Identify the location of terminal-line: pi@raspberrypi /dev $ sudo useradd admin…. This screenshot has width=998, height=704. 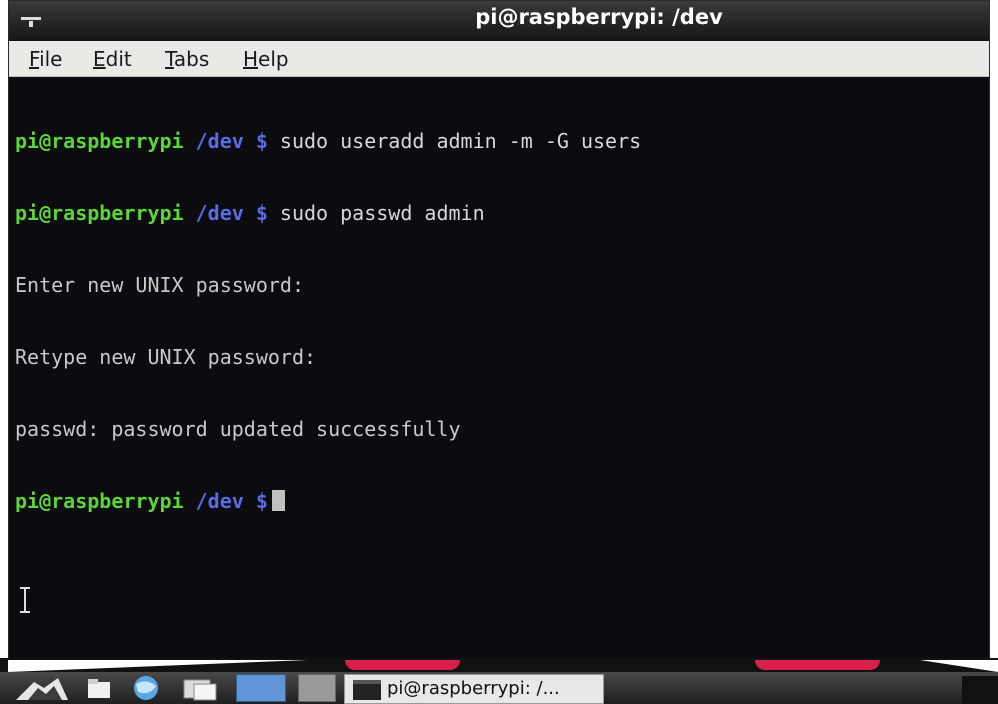
(502, 141).